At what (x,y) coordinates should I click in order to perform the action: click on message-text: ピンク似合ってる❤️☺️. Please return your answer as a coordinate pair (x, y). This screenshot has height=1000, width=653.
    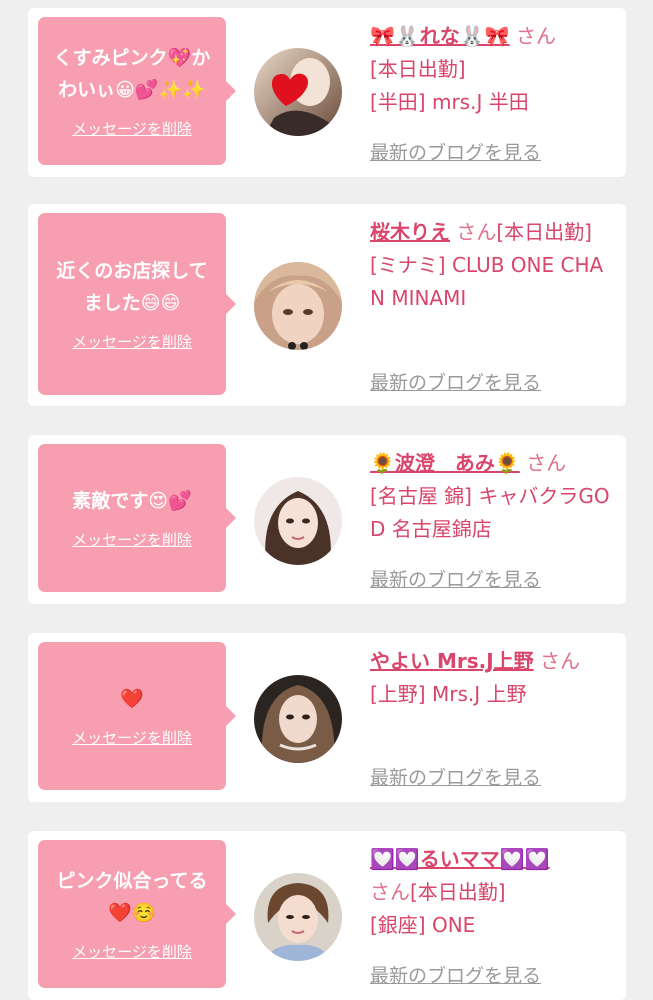
    Looking at the image, I should click on (132, 896).